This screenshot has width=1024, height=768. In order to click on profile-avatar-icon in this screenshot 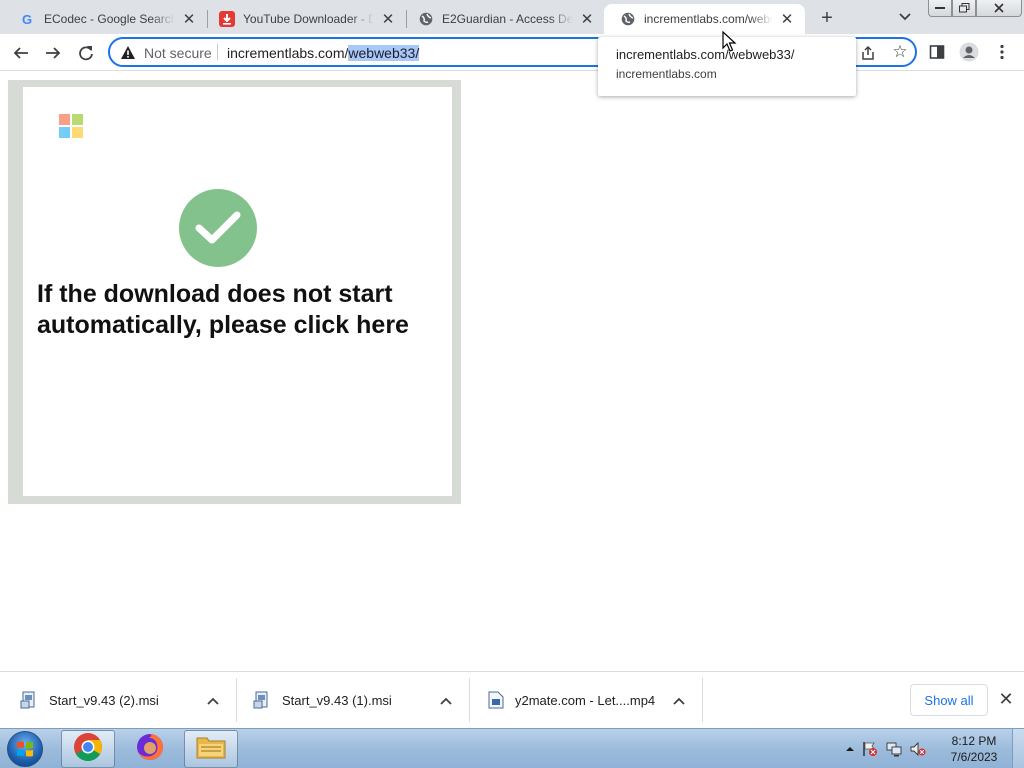, I will do `click(969, 52)`.